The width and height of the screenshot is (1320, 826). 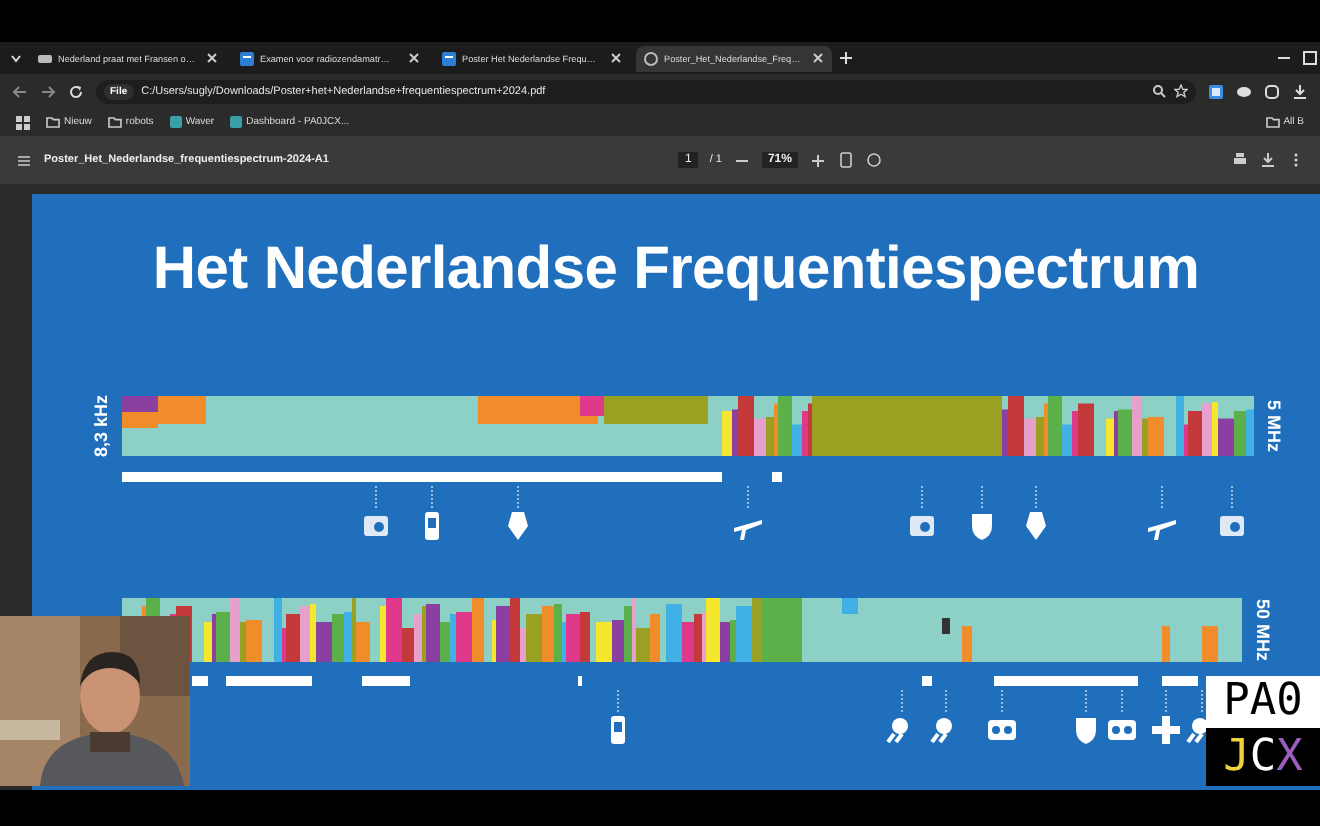 What do you see at coordinates (817, 160) in the screenshot?
I see `zoom-in-icon` at bounding box center [817, 160].